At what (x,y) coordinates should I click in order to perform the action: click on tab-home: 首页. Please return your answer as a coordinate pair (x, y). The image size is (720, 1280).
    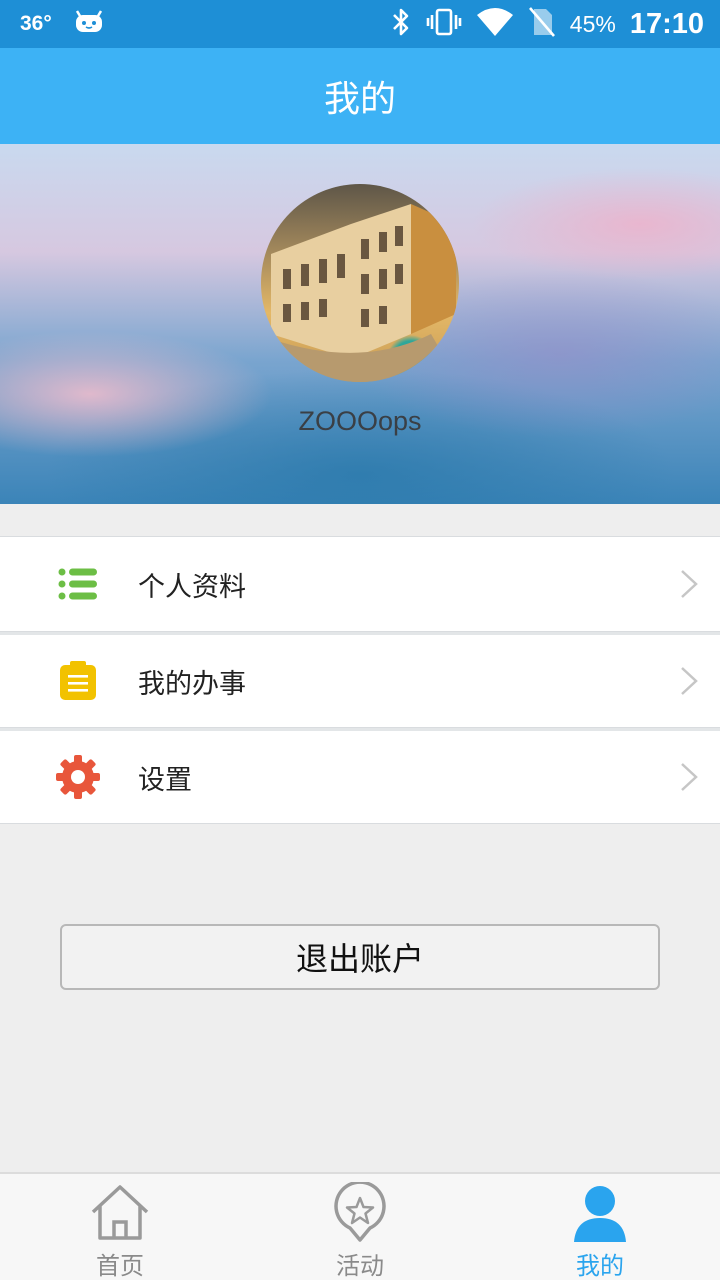
    Looking at the image, I should click on (120, 1227).